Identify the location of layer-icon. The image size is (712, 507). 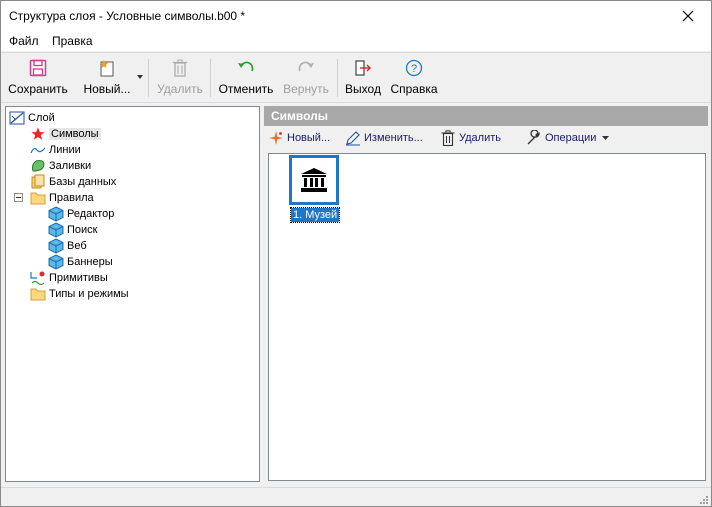
(17, 118).